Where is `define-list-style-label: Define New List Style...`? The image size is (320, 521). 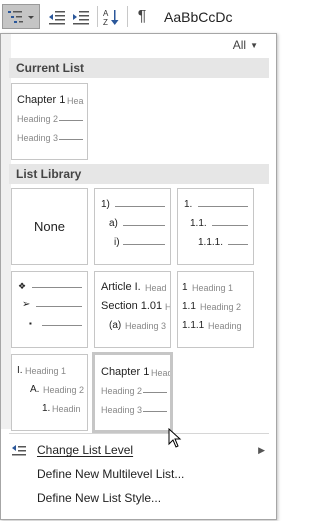
define-list-style-label: Define New List Style... is located at coordinates (99, 498).